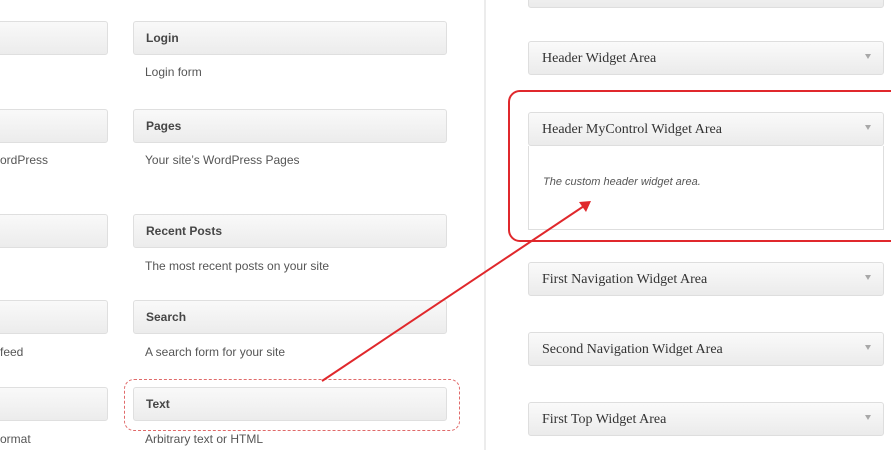 This screenshot has height=450, width=891. I want to click on drag-arrow-icon, so click(456, 291).